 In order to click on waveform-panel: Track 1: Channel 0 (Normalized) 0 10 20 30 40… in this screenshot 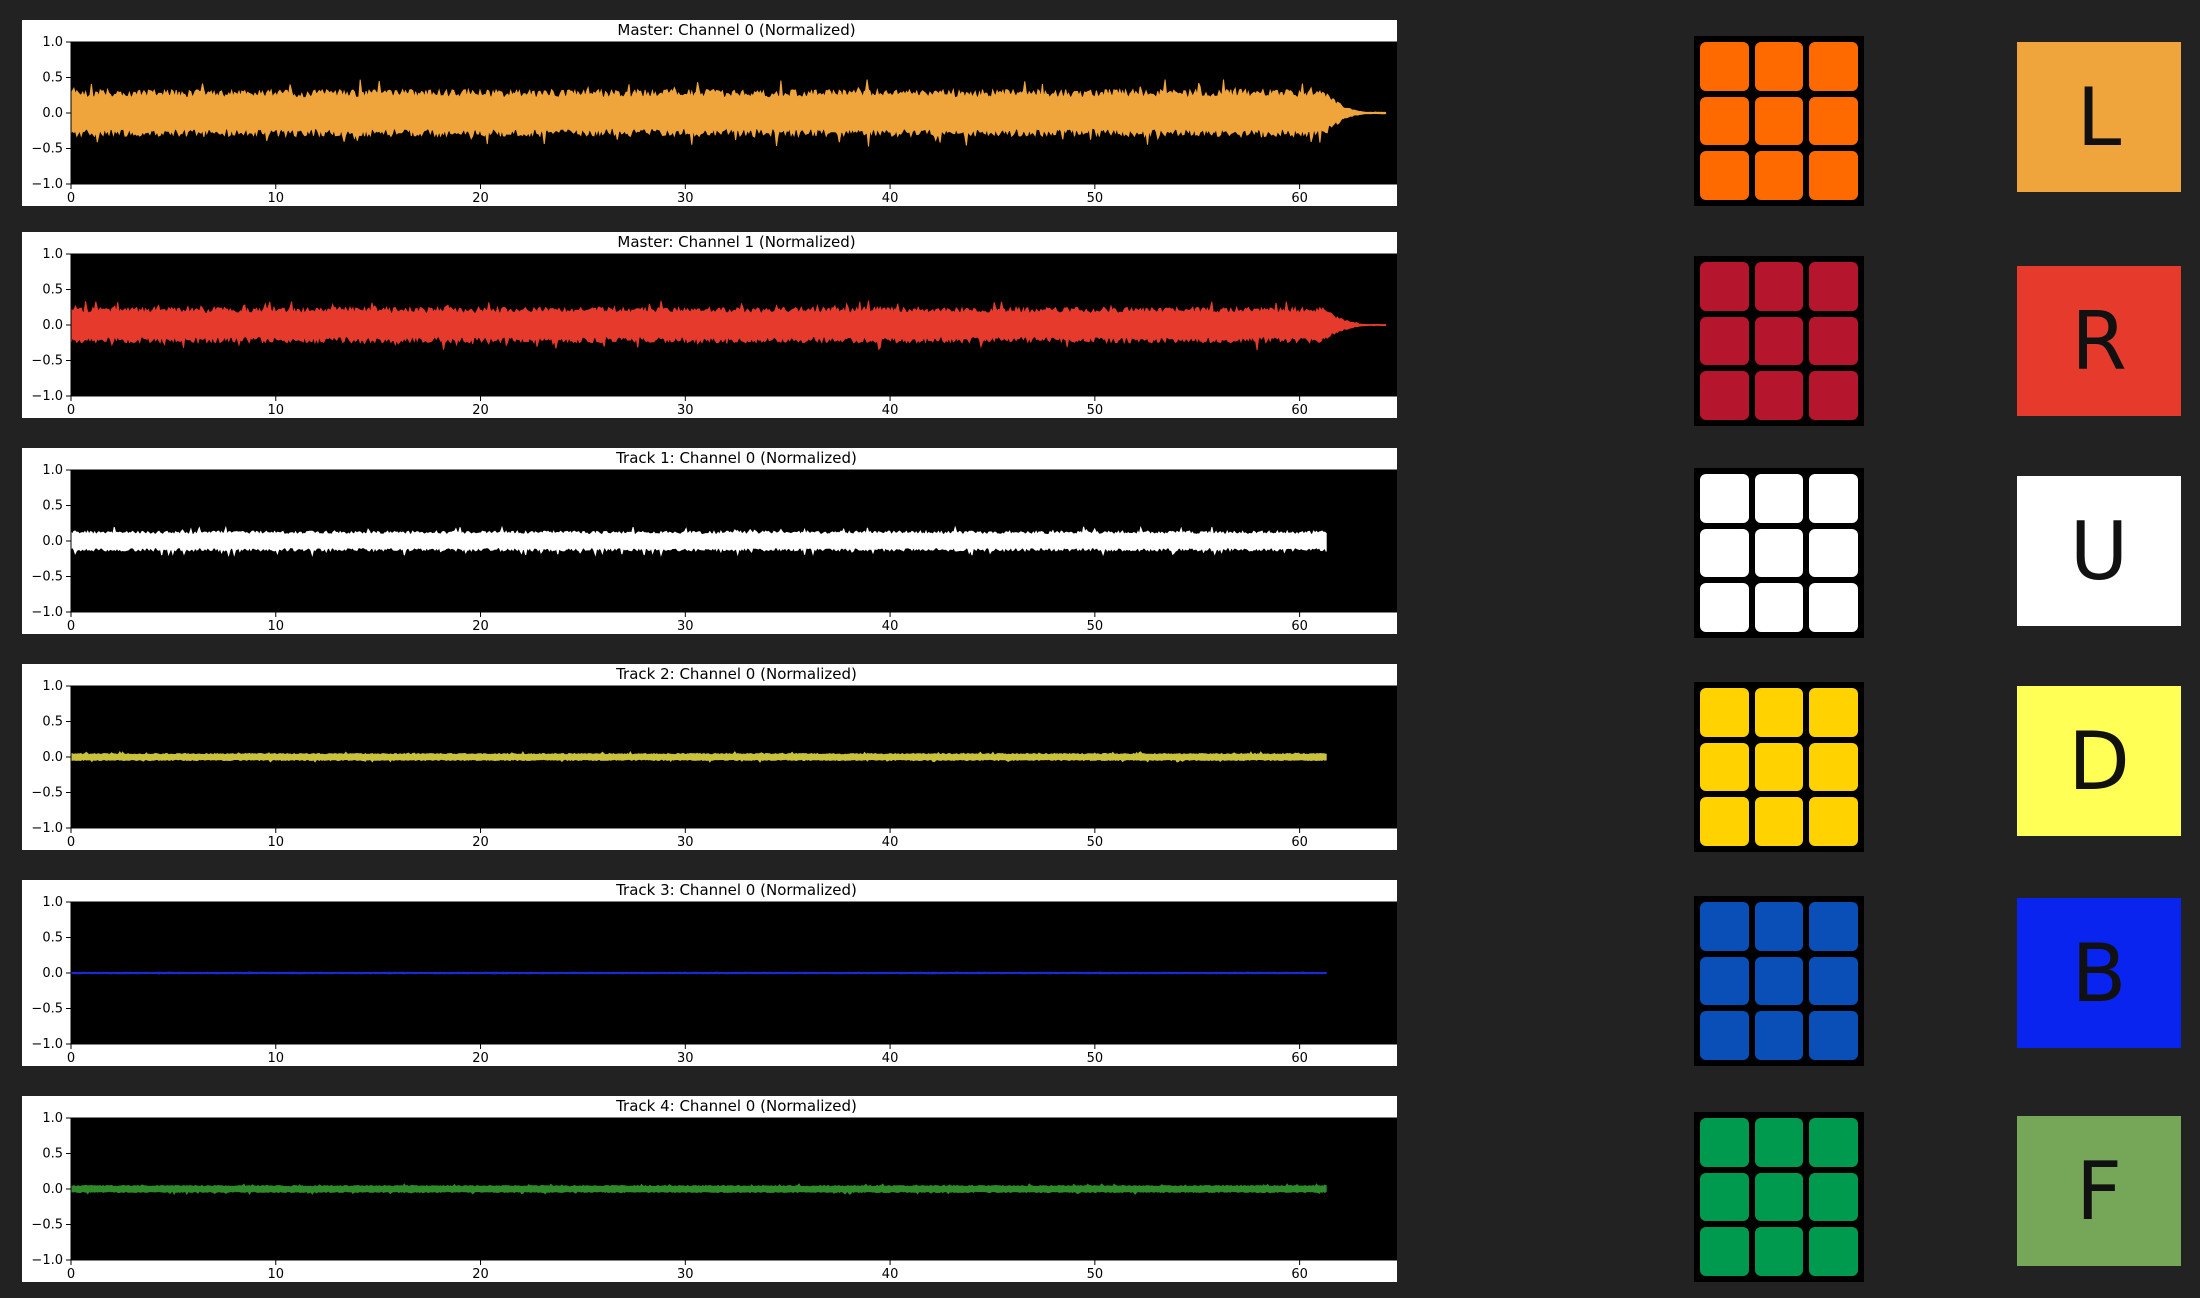, I will do `click(709, 541)`.